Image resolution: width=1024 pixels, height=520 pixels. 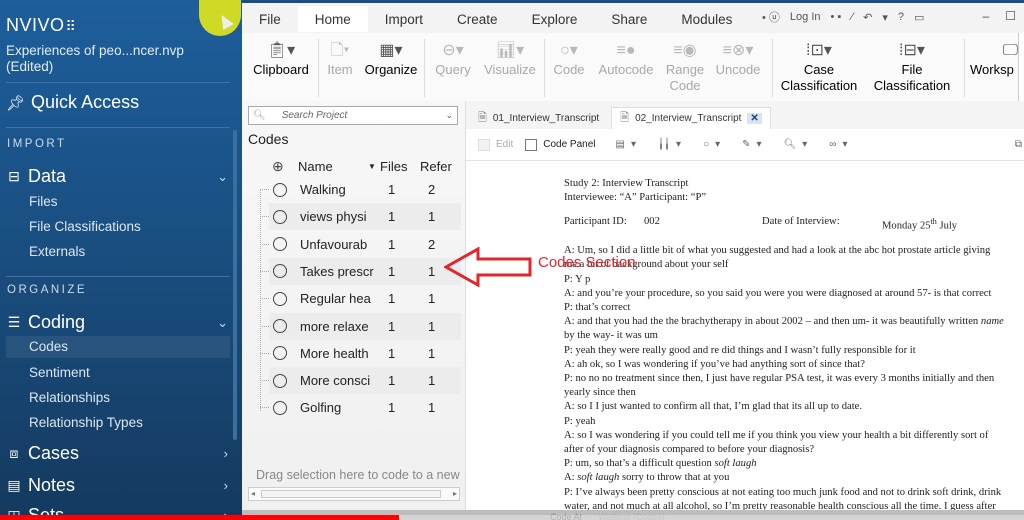 I want to click on column-files: Files, so click(x=400, y=166).